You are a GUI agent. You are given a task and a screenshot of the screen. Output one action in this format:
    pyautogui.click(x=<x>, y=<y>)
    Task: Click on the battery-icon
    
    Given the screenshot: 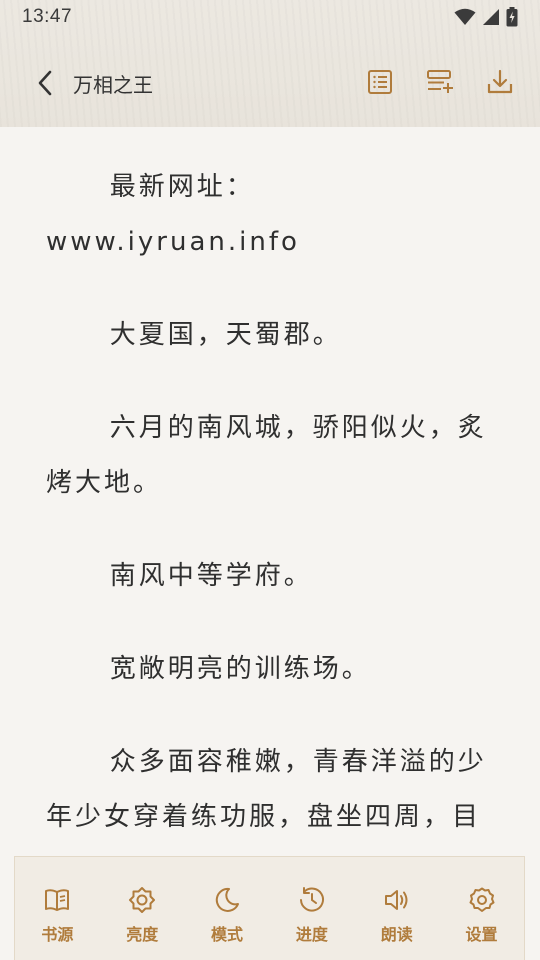 What is the action you would take?
    pyautogui.click(x=512, y=17)
    